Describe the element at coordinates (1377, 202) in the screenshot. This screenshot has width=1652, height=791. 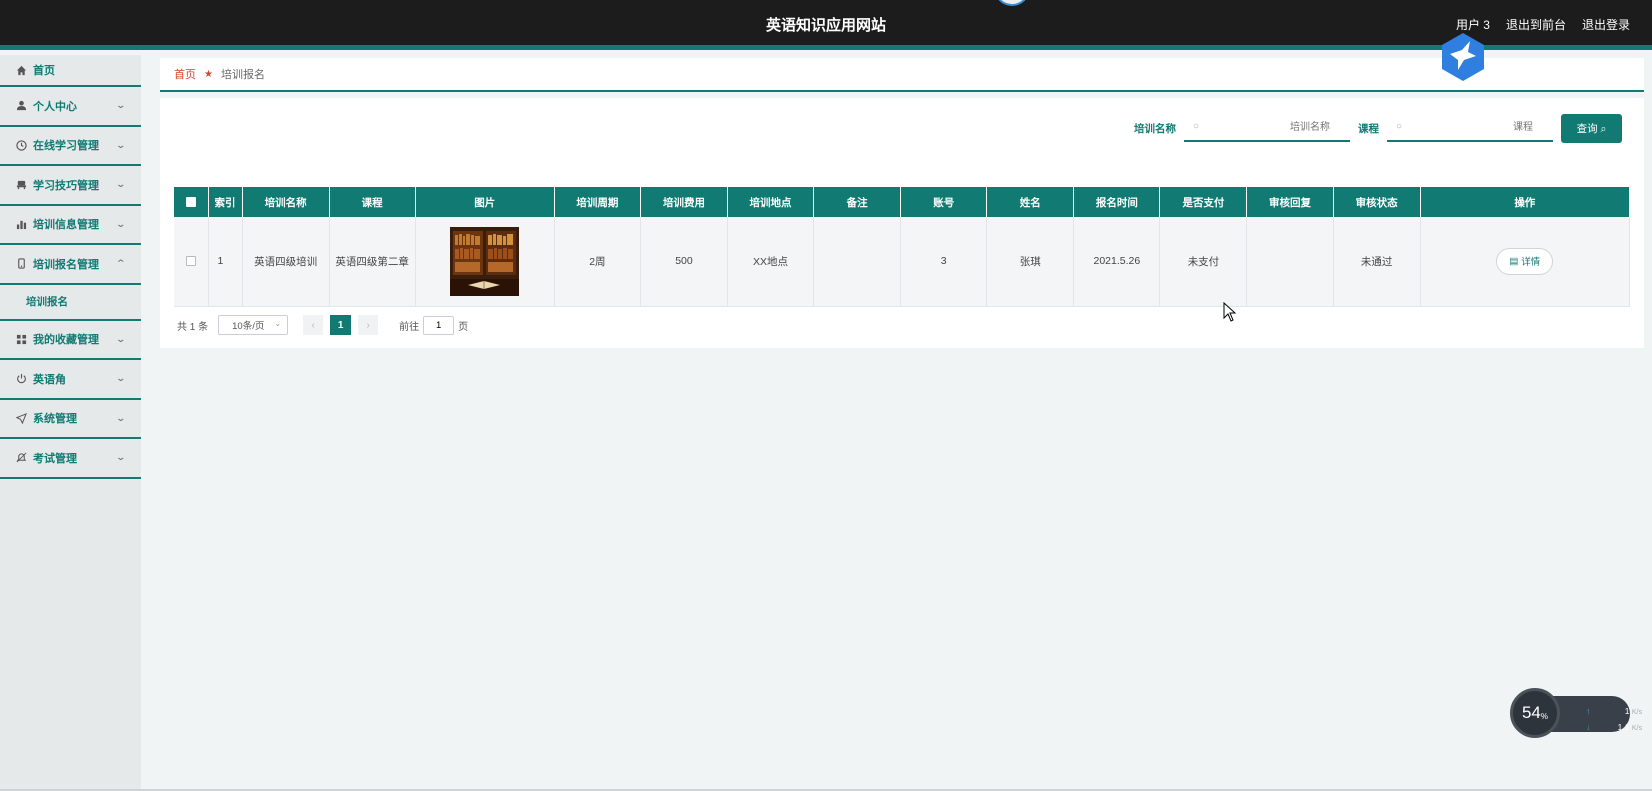
I see `column-header: 审核状态` at that location.